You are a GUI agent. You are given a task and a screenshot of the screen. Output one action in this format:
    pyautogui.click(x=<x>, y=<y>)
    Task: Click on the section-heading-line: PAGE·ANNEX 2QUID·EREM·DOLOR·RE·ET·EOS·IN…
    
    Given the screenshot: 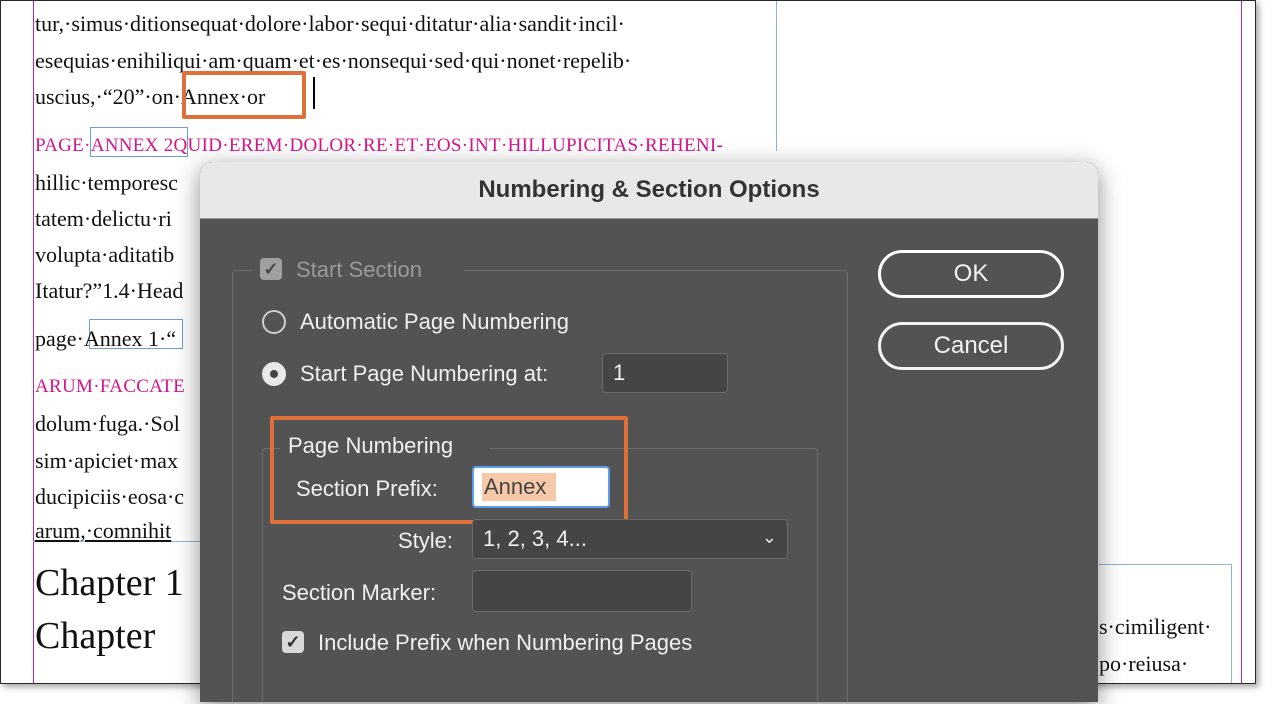 What is the action you would take?
    pyautogui.click(x=379, y=146)
    